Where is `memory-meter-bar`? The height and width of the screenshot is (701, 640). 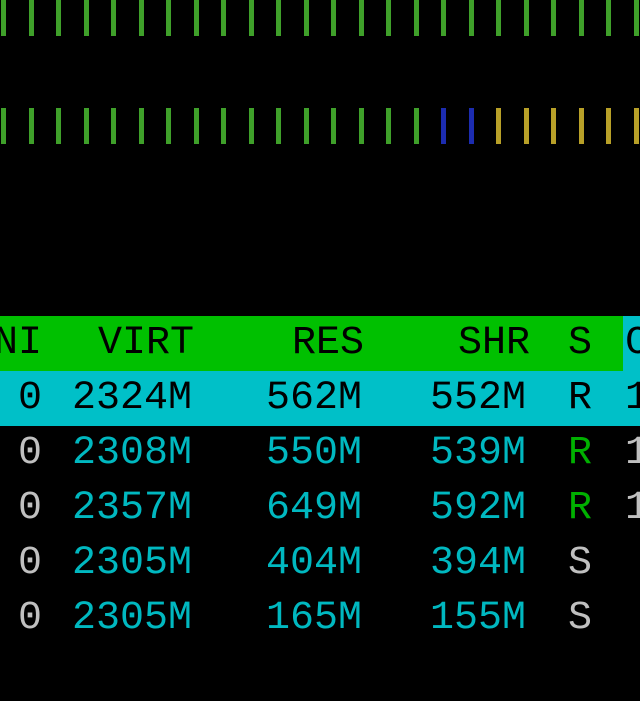 memory-meter-bar is located at coordinates (320, 126).